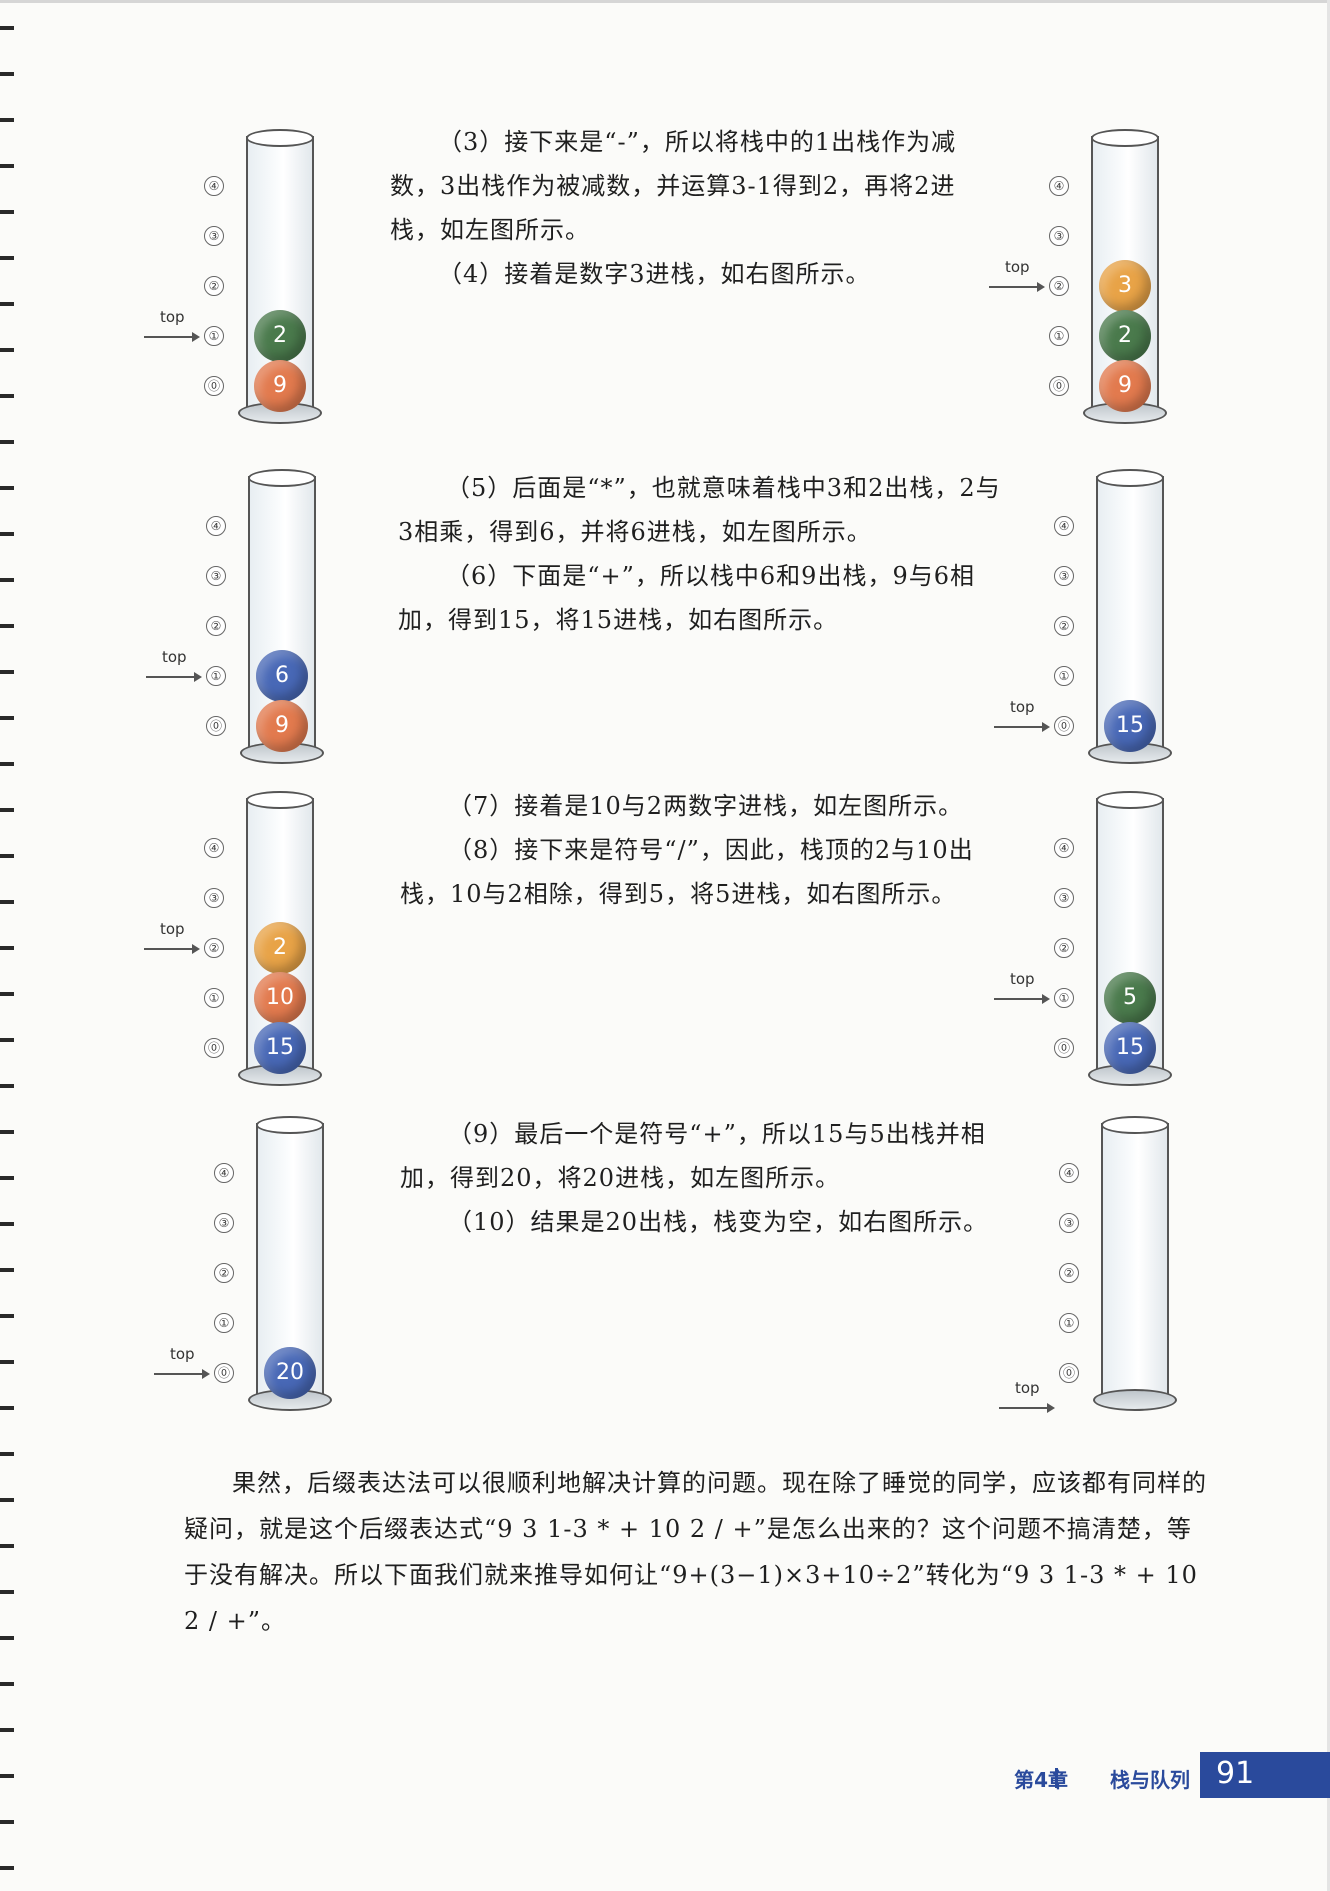  What do you see at coordinates (264, 618) in the screenshot?
I see `stack-figure: ⓪ ① ② ③ ④ 6 9 top` at bounding box center [264, 618].